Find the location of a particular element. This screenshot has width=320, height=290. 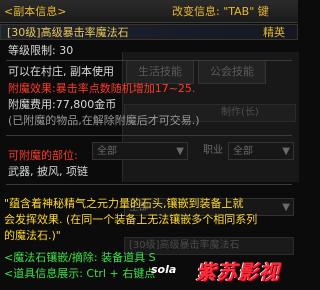

usage-text: 可以在村庄, 副本使用 is located at coordinates (61, 71).